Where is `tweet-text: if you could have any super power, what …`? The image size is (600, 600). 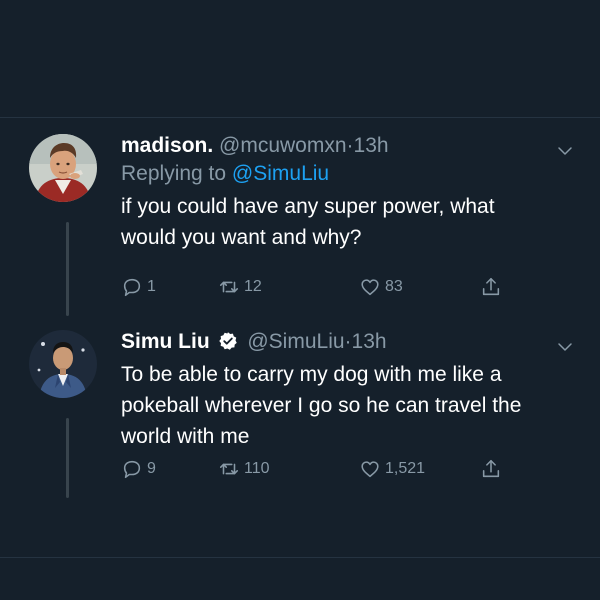
tweet-text: if you could have any super power, what … is located at coordinates (308, 222).